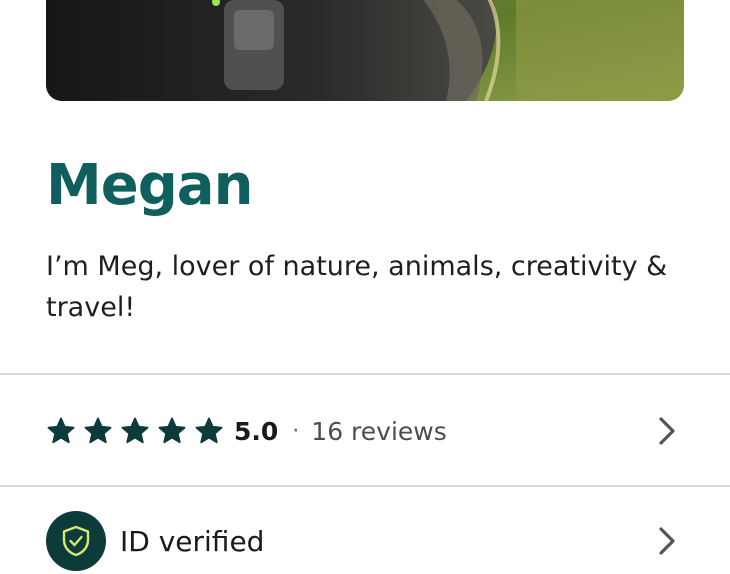 The height and width of the screenshot is (574, 730). What do you see at coordinates (192, 541) in the screenshot?
I see `id-verified-label: ID verified` at bounding box center [192, 541].